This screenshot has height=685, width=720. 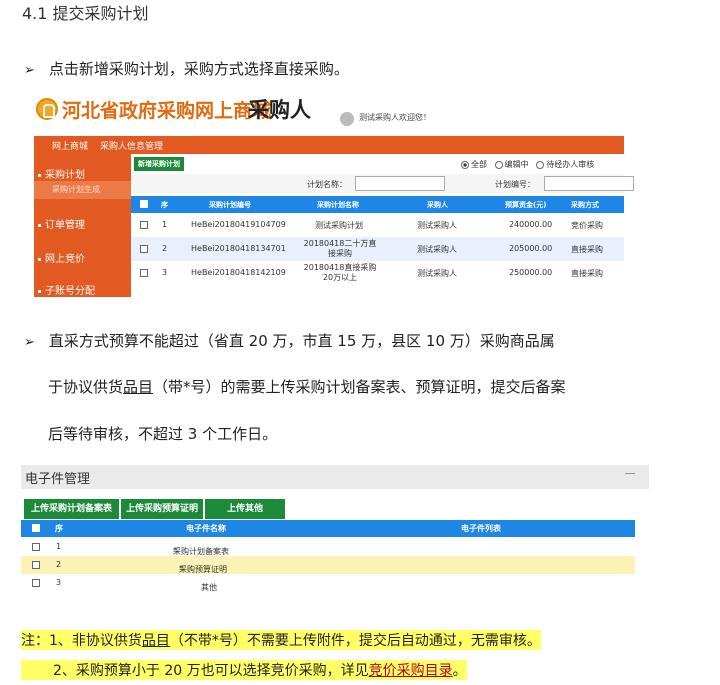 I want to click on radio-all, so click(x=465, y=164).